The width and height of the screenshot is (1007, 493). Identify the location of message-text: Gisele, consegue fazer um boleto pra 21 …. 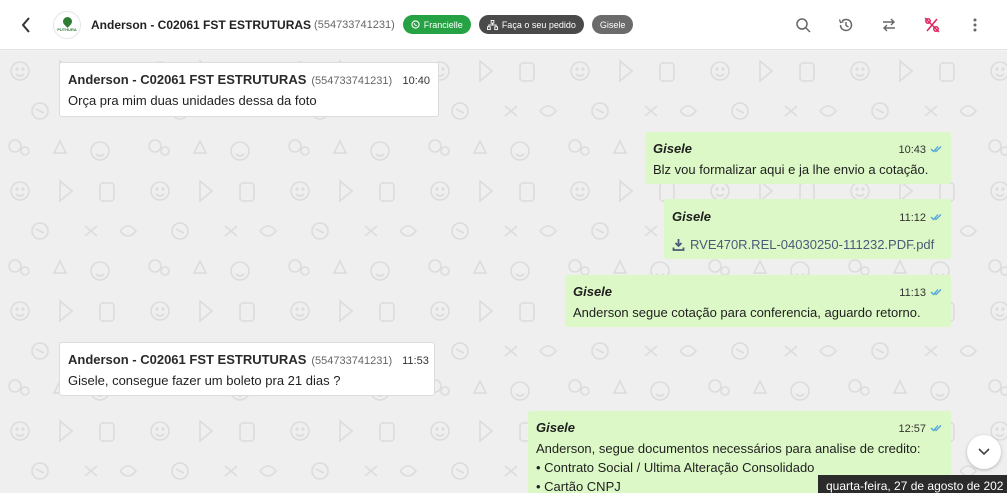
(204, 380).